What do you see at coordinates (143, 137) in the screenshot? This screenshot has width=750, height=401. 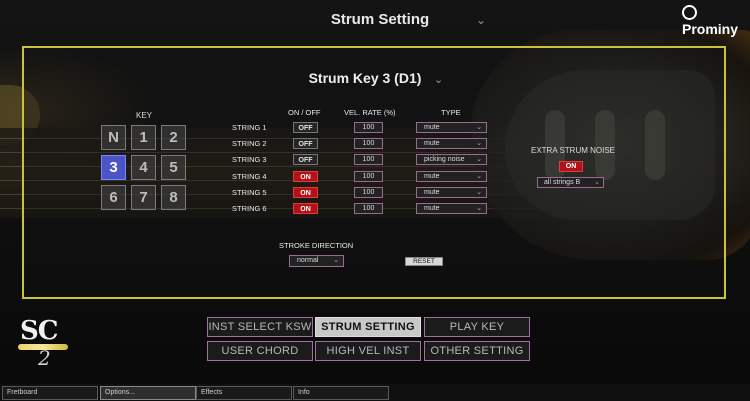 I see `key-button-1: 1` at bounding box center [143, 137].